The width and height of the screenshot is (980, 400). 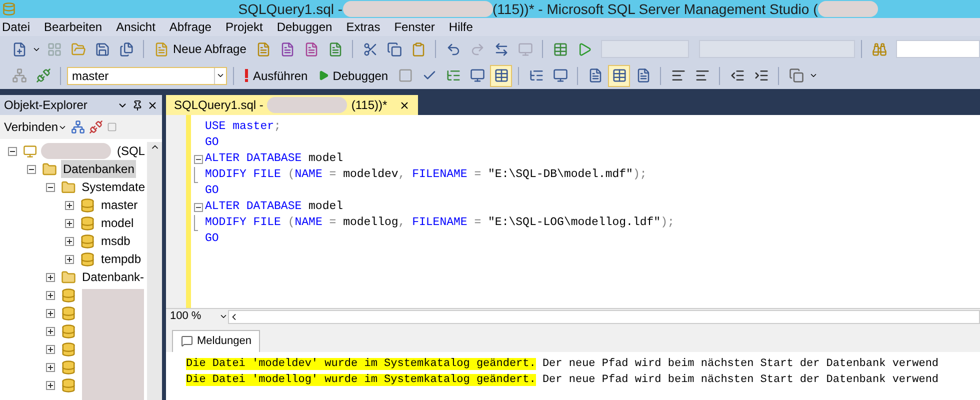 What do you see at coordinates (243, 127) in the screenshot?
I see `code-line: USE master;` at bounding box center [243, 127].